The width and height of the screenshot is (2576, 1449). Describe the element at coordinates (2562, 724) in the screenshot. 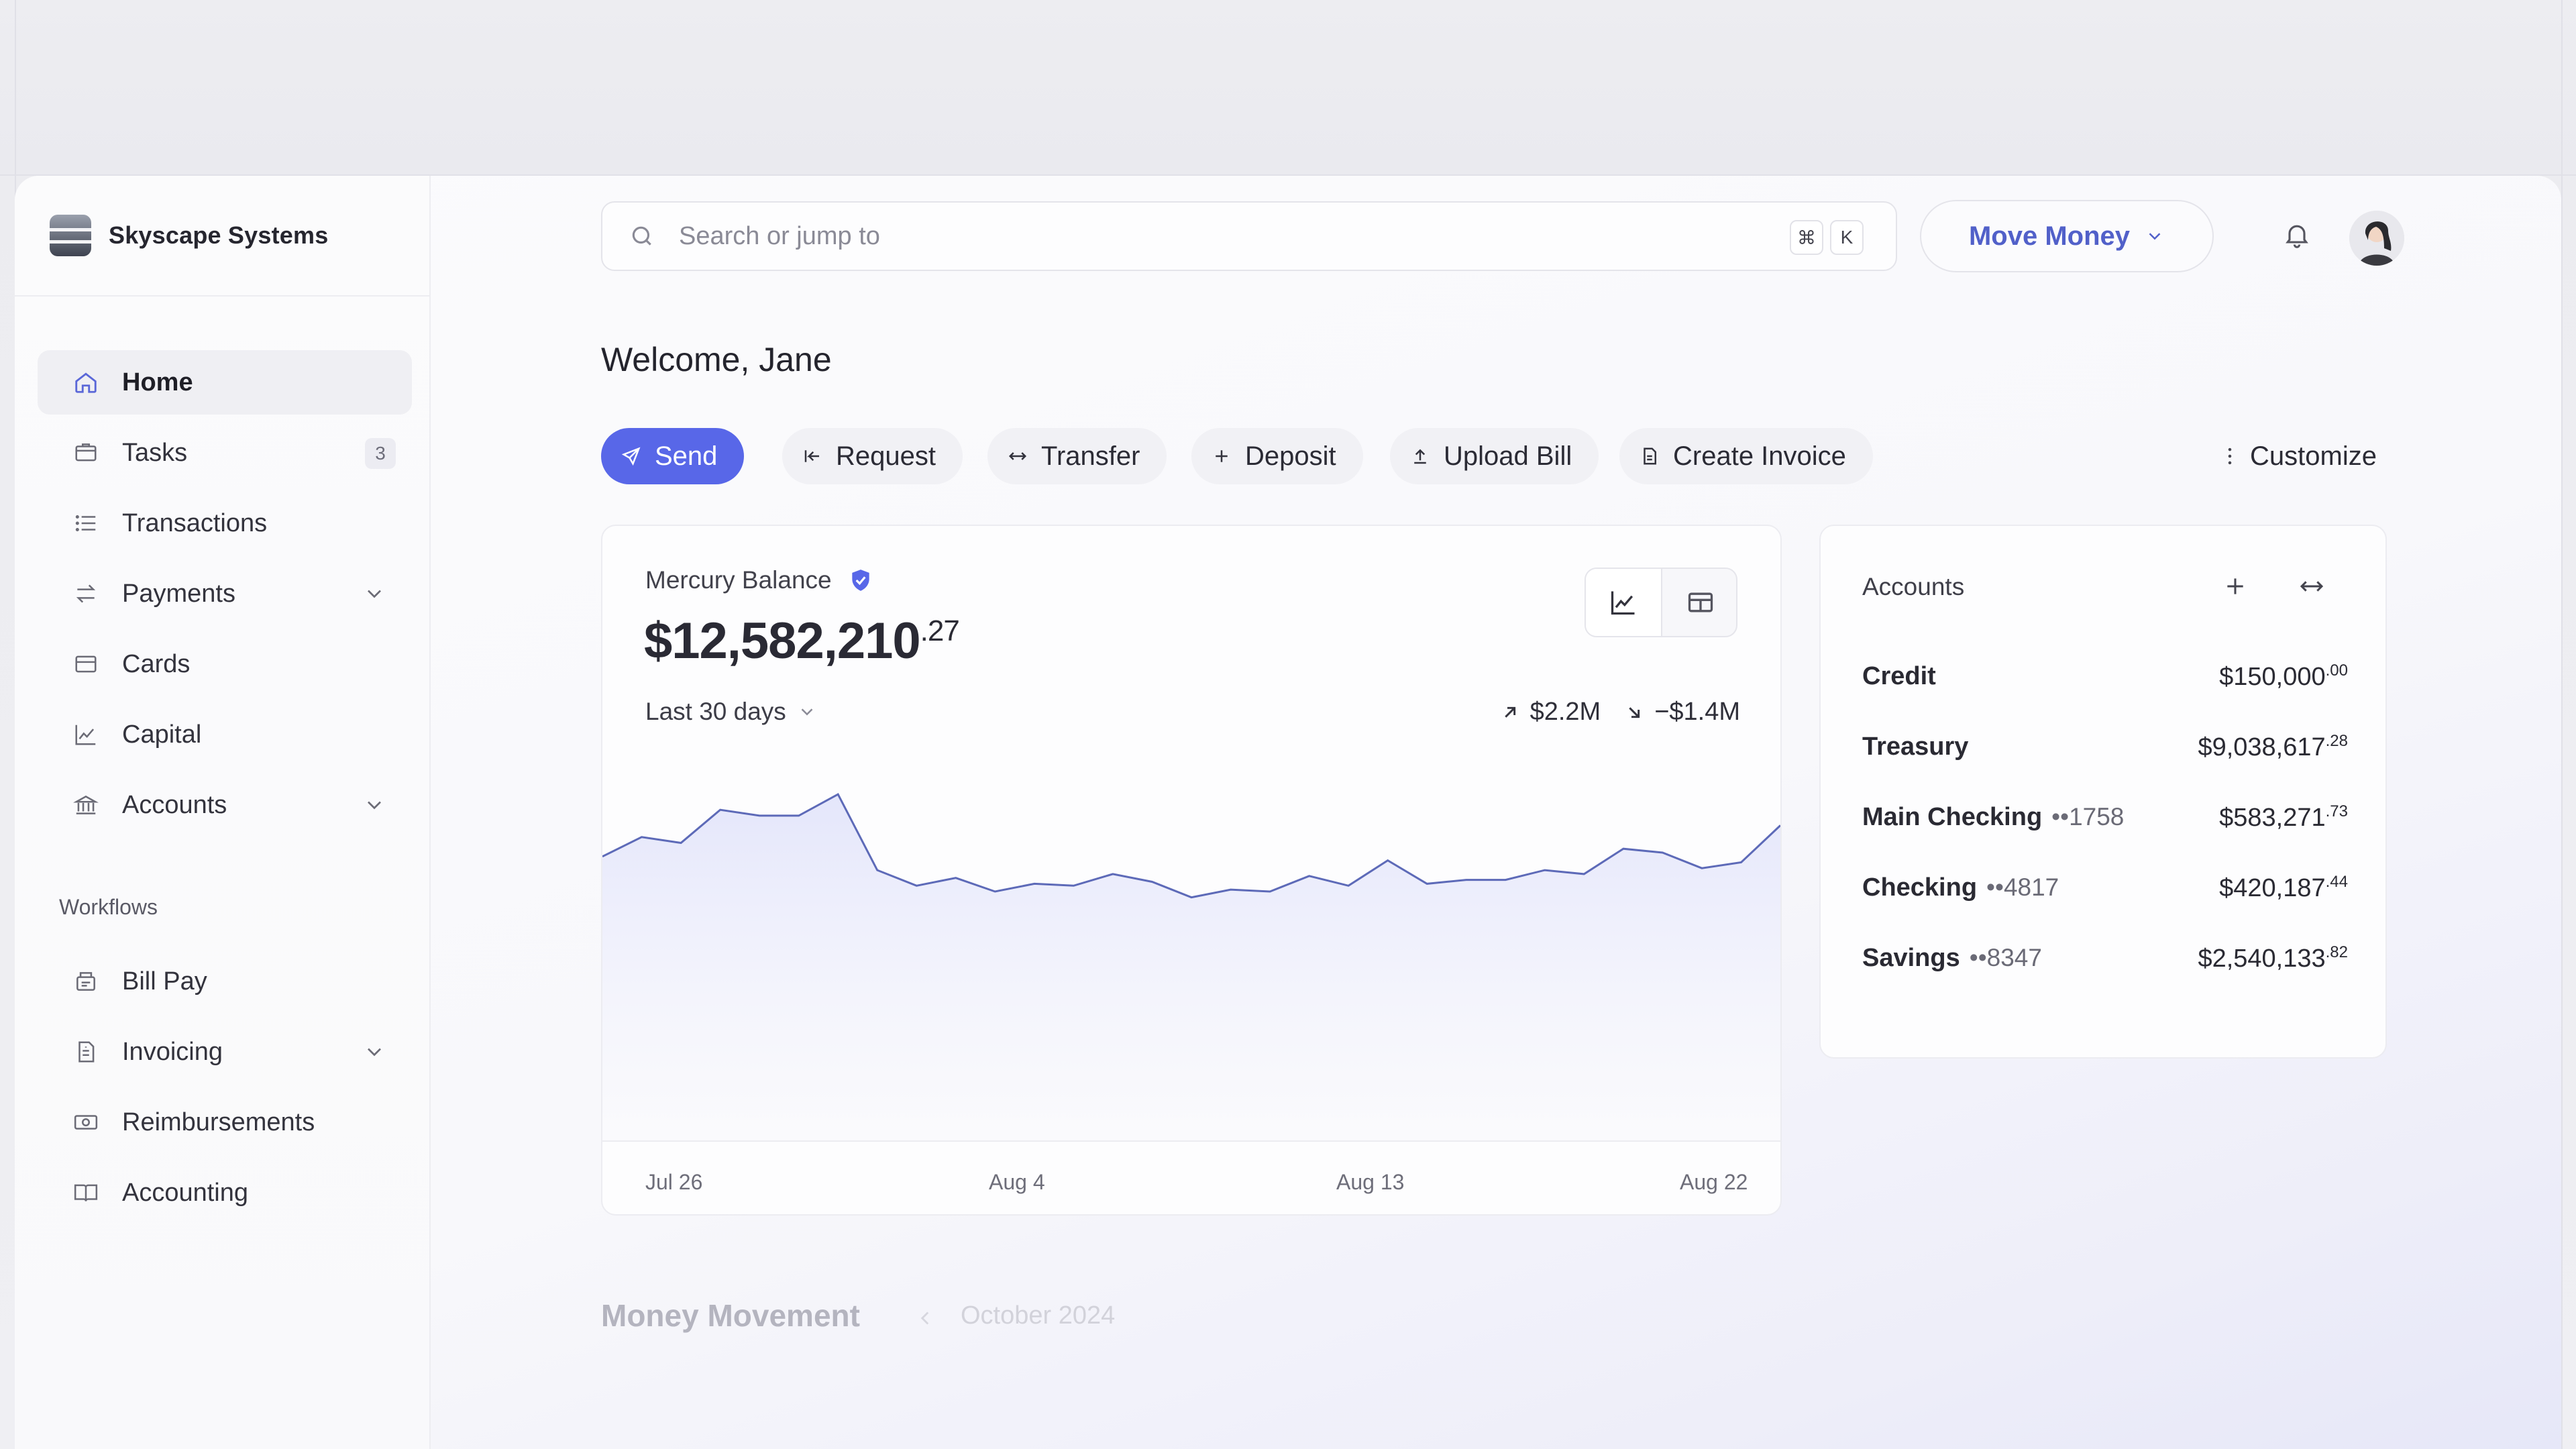

I see `backdrop-divider` at that location.